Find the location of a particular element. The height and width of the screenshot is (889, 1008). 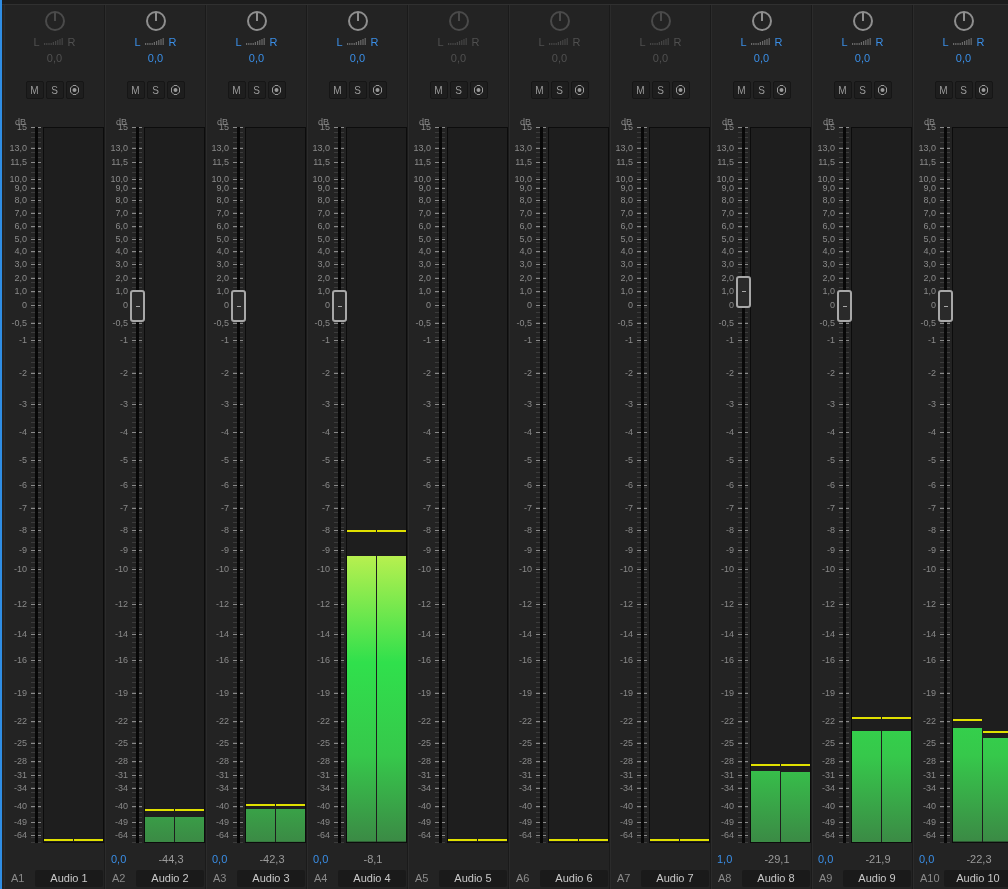

scale-label: 3,0 is located at coordinates (727, 263).